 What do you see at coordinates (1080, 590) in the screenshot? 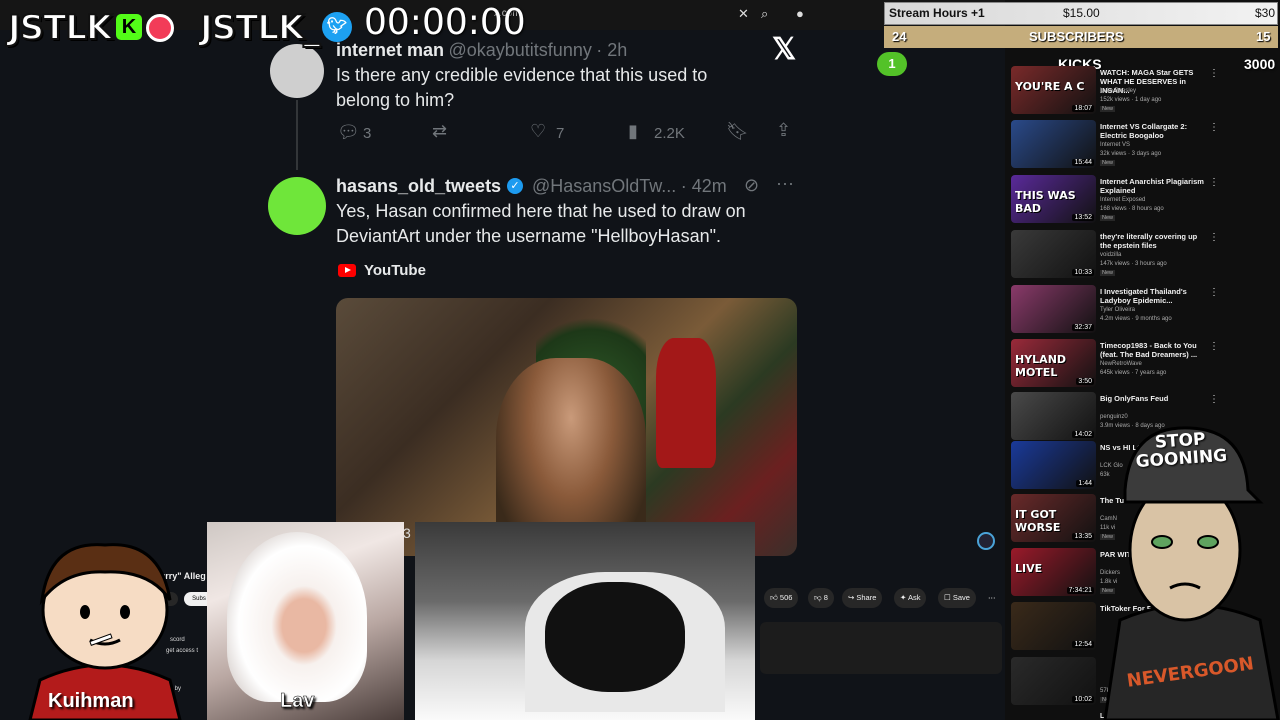
I see `video-duration: 7:34:21` at bounding box center [1080, 590].